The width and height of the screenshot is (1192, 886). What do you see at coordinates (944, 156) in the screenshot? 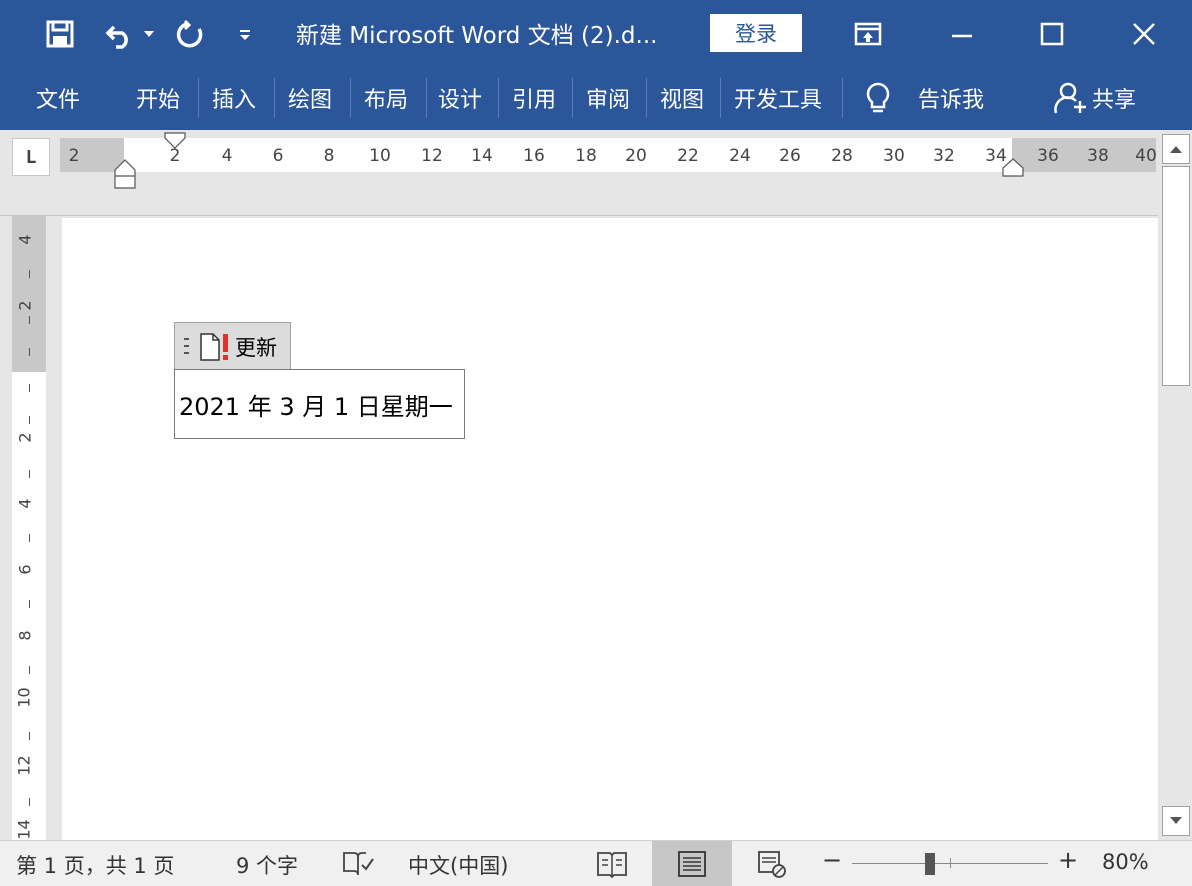
I see `ruler-label: 32` at bounding box center [944, 156].